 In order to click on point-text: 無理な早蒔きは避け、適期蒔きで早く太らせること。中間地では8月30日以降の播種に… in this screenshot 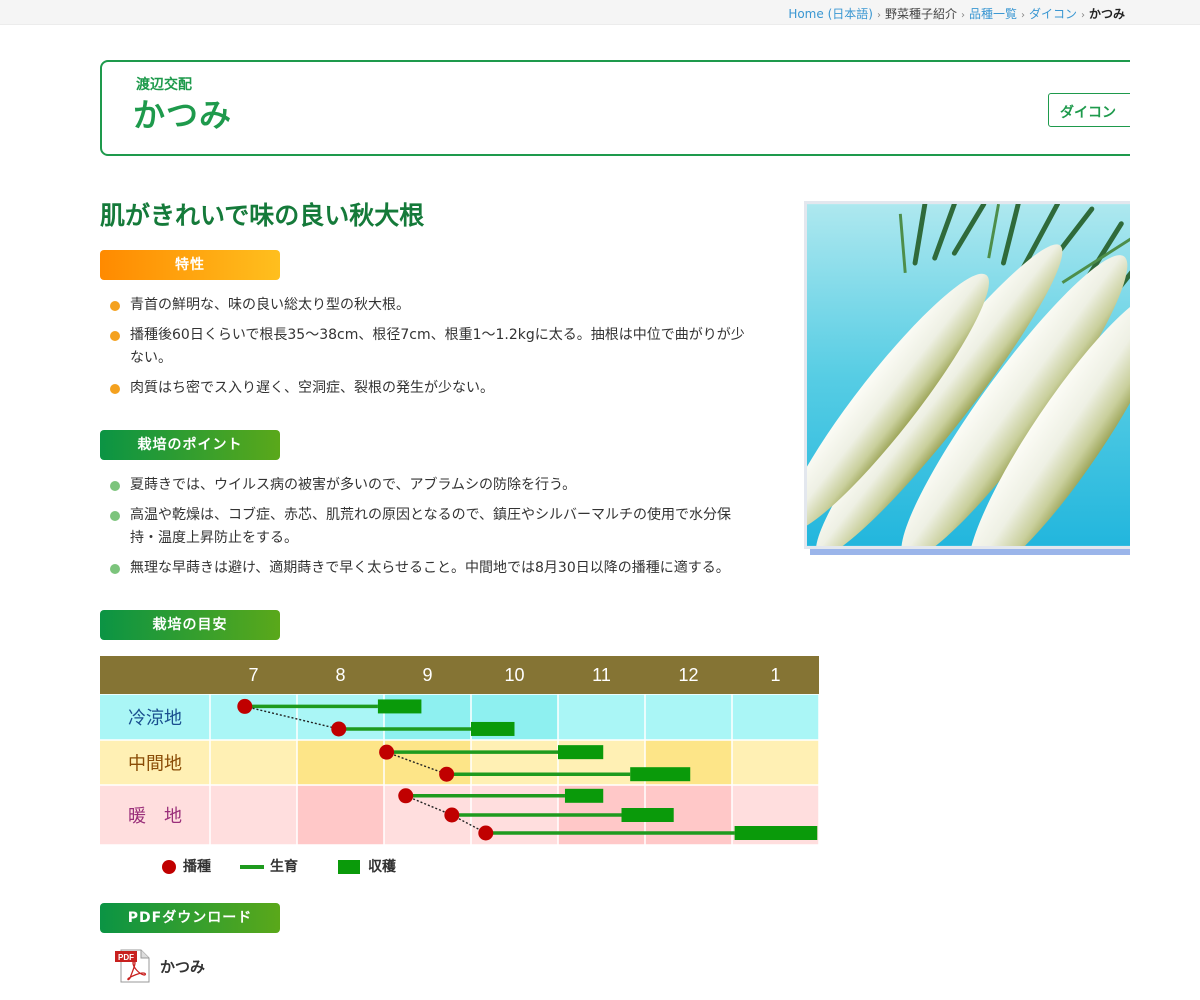, I will do `click(430, 568)`.